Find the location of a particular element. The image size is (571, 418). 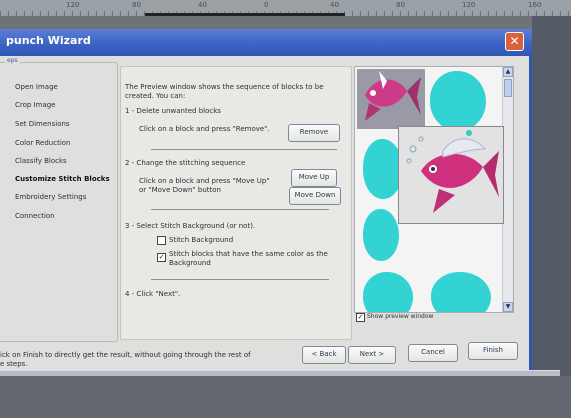

fish-zoom-icon is located at coordinates (451, 175).